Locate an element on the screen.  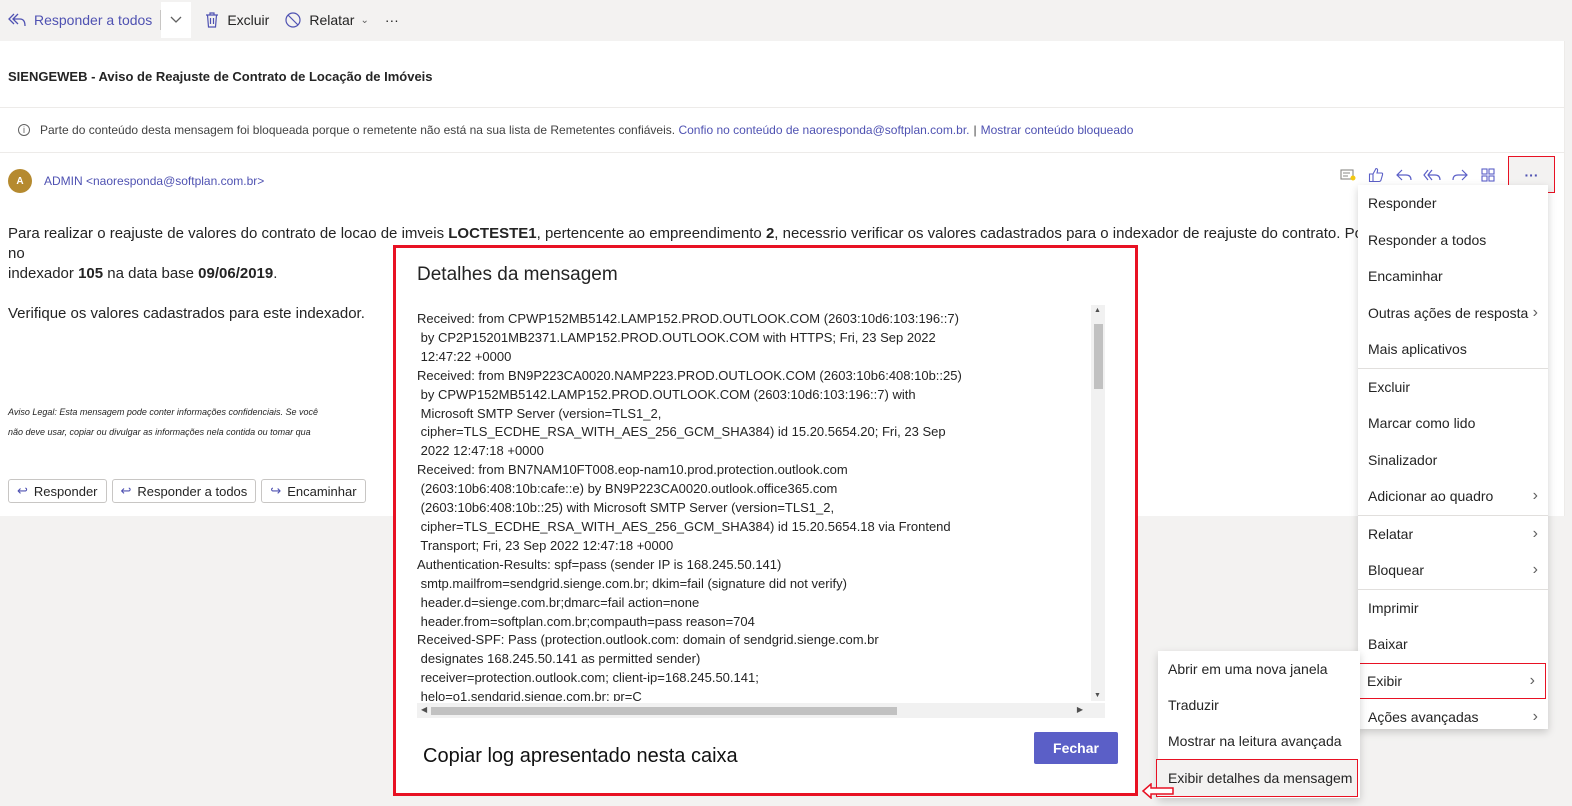
menu-item-other-reply-actions: Outras ações de resposta › is located at coordinates (1453, 313).